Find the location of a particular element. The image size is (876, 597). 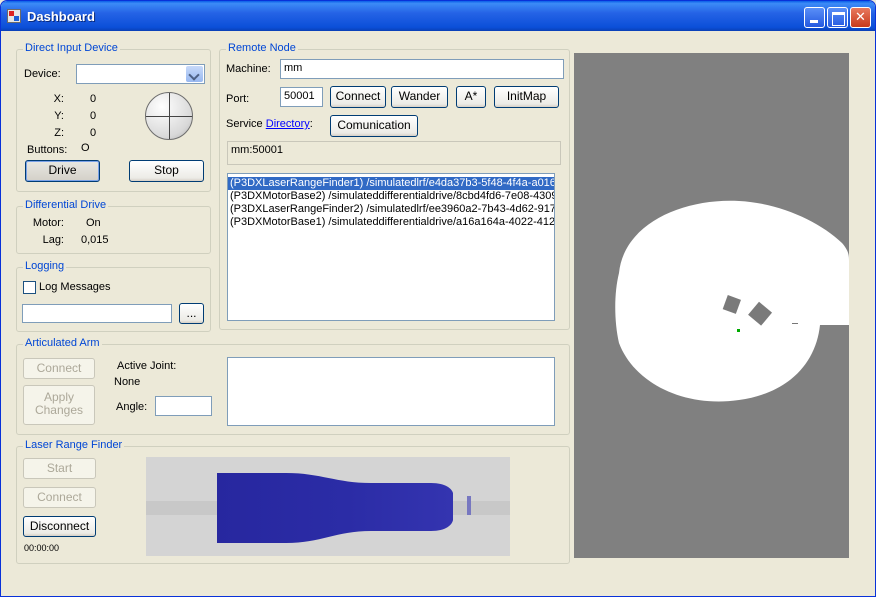

buttons-label: Buttons: is located at coordinates (47, 150).